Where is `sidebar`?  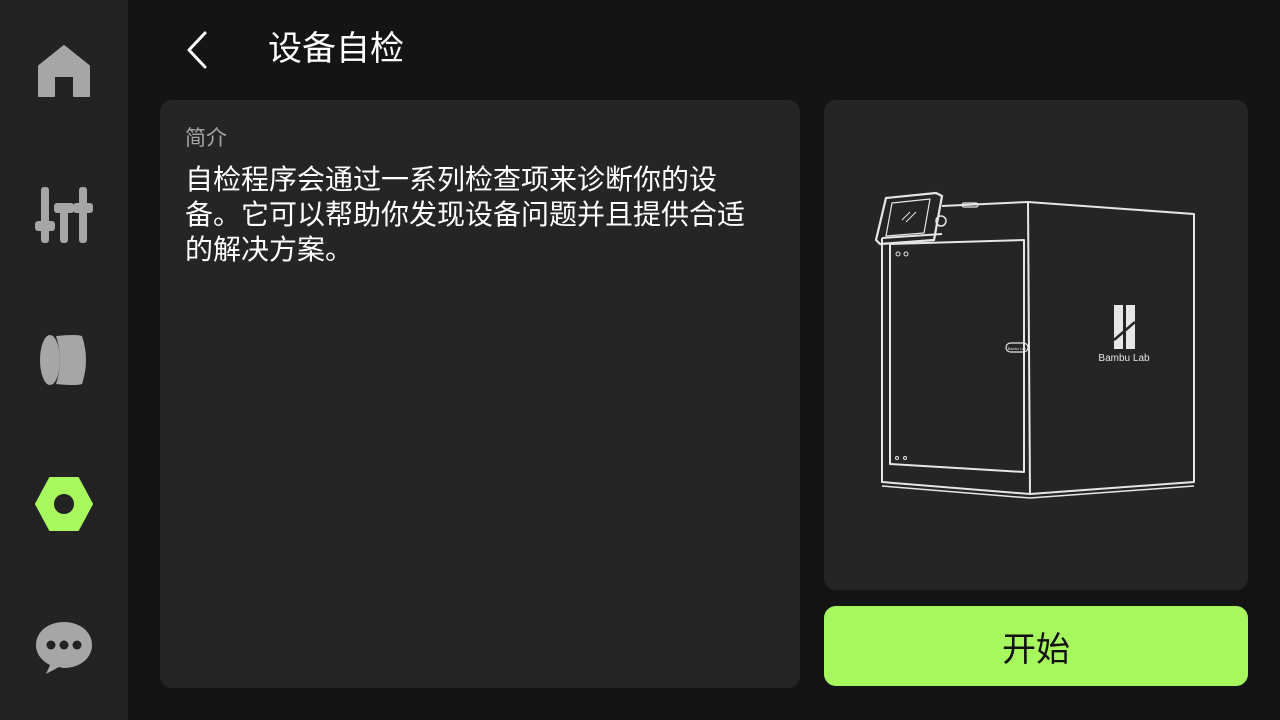 sidebar is located at coordinates (64, 360).